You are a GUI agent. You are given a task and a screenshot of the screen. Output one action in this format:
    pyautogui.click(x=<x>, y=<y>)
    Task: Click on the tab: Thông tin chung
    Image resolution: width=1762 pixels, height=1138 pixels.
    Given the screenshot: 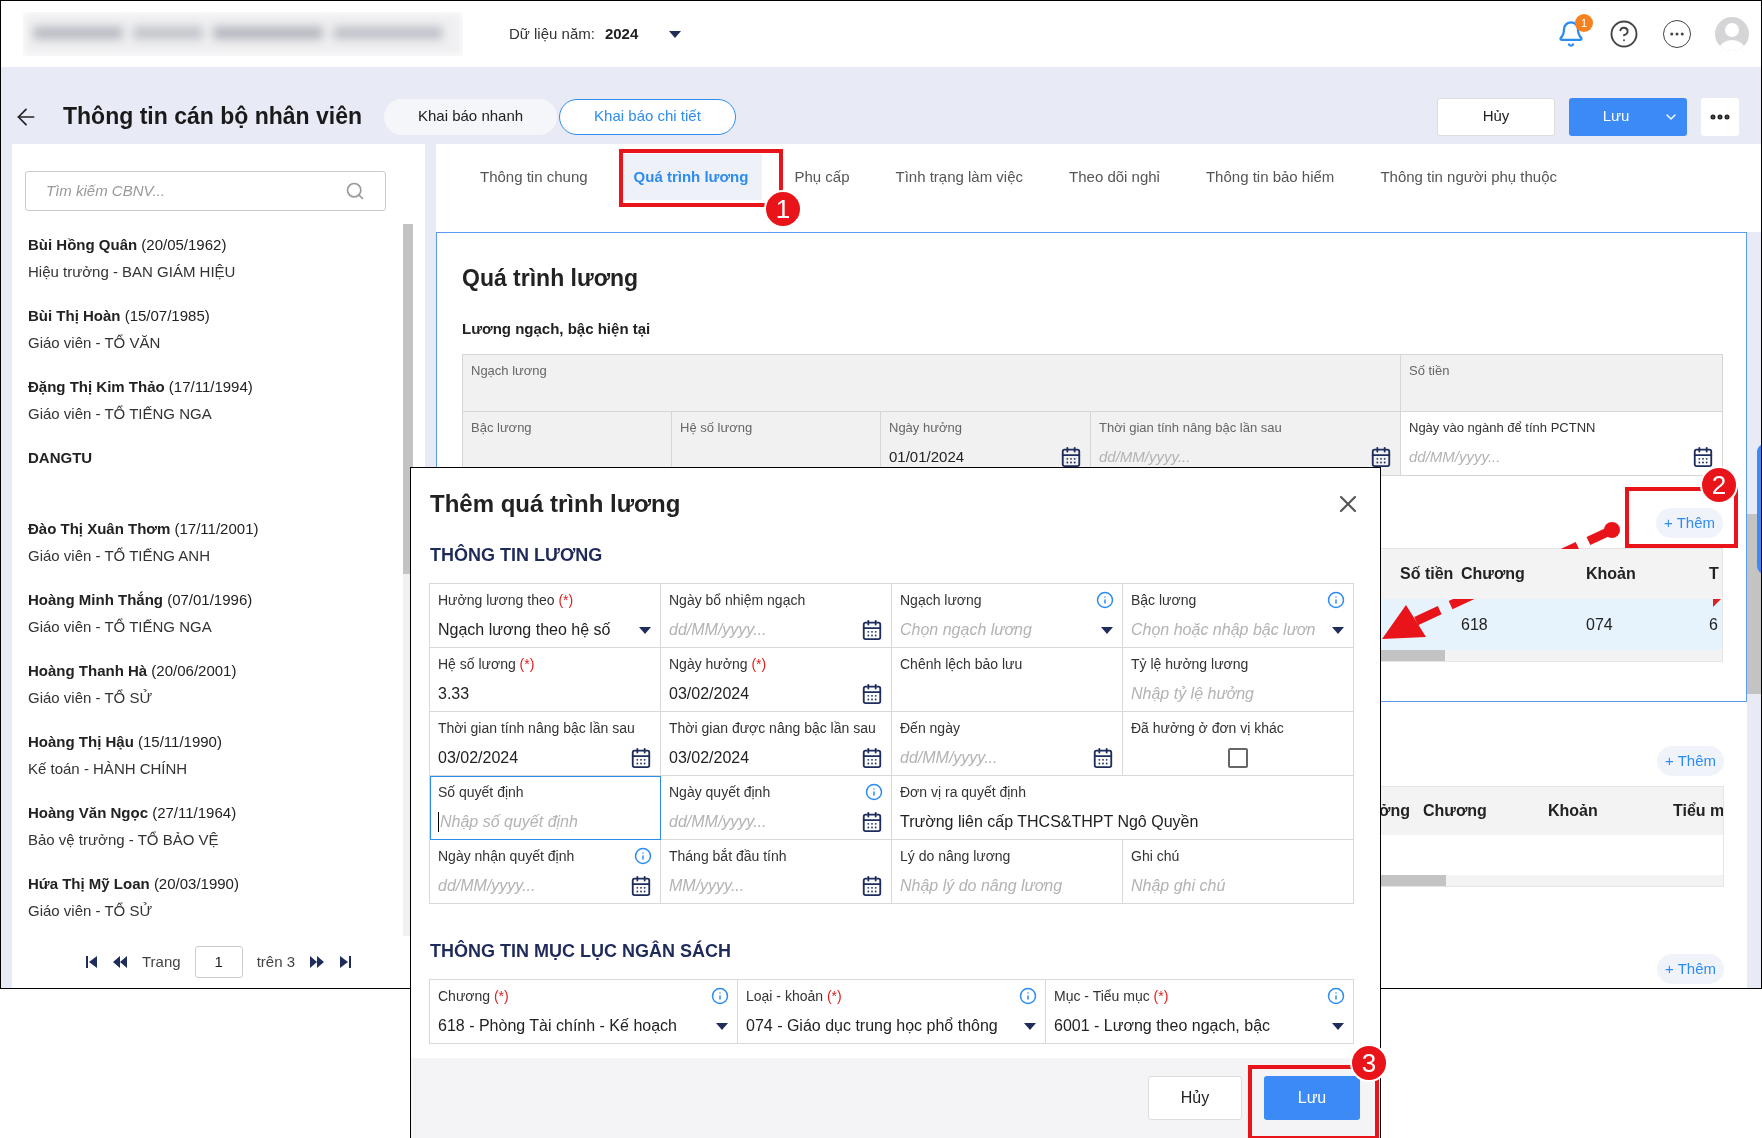 What is the action you would take?
    pyautogui.click(x=534, y=177)
    